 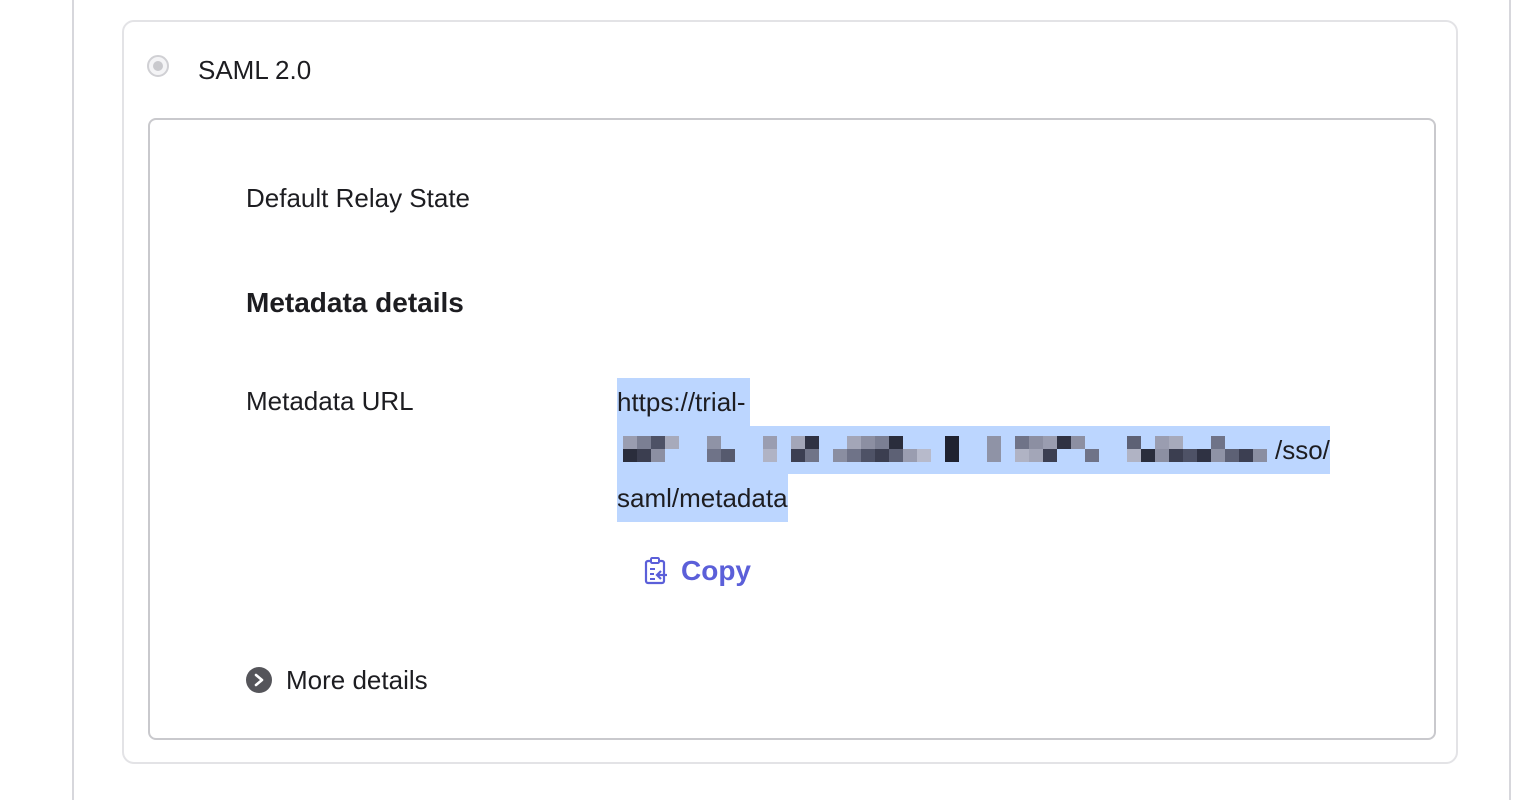 What do you see at coordinates (73, 400) in the screenshot?
I see `frame-divider-left` at bounding box center [73, 400].